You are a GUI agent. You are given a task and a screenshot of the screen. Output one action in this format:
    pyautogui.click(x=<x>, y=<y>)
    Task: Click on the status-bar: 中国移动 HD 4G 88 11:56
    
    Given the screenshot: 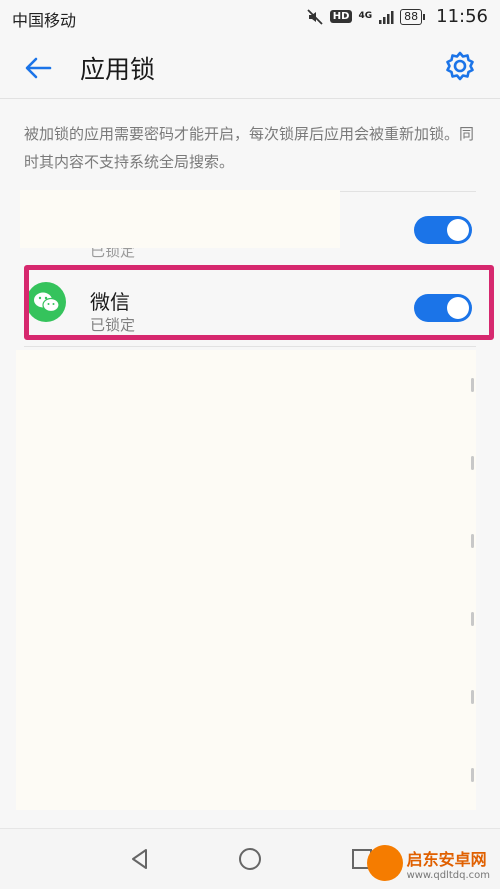 What is the action you would take?
    pyautogui.click(x=250, y=18)
    